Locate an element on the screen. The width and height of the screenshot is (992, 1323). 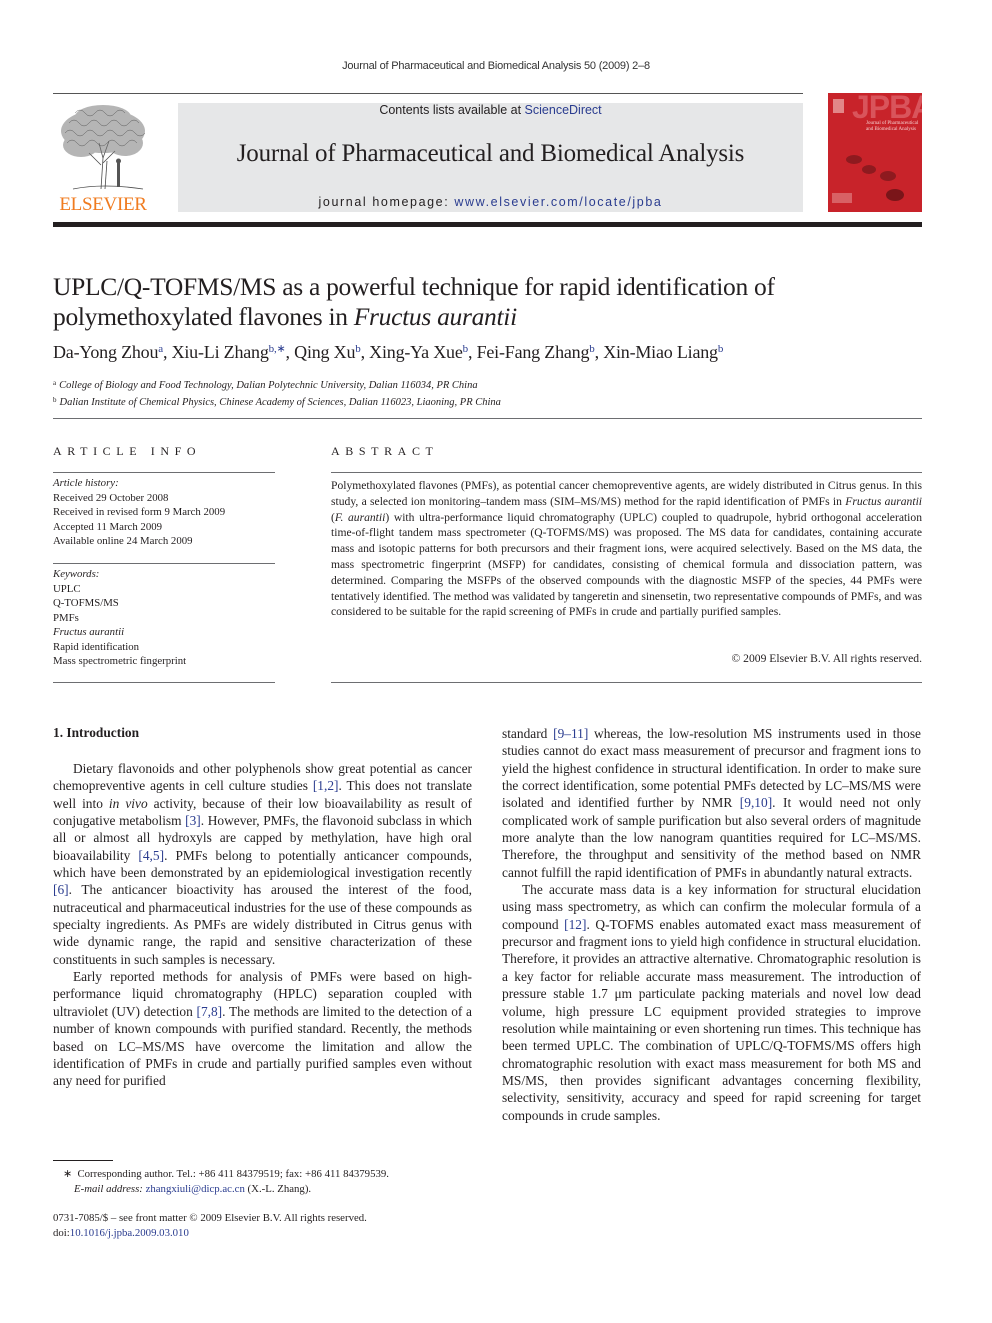
cover-publisher-badge is located at coordinates (838, 106).